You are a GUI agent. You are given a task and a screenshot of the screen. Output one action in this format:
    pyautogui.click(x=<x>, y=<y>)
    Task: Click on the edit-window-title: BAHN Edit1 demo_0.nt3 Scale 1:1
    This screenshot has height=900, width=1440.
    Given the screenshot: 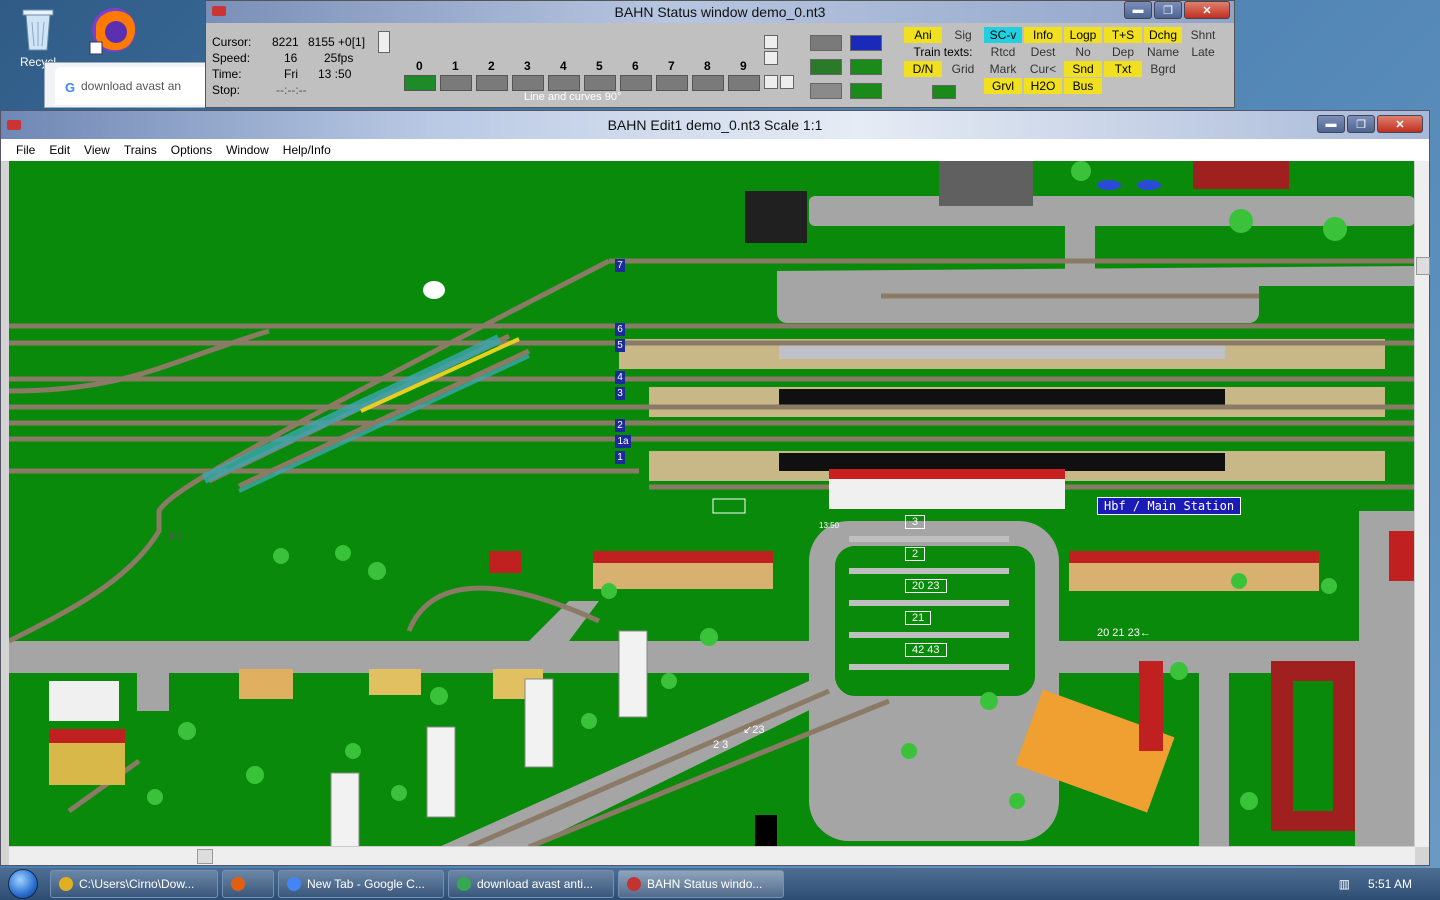 What is the action you would take?
    pyautogui.click(x=715, y=125)
    